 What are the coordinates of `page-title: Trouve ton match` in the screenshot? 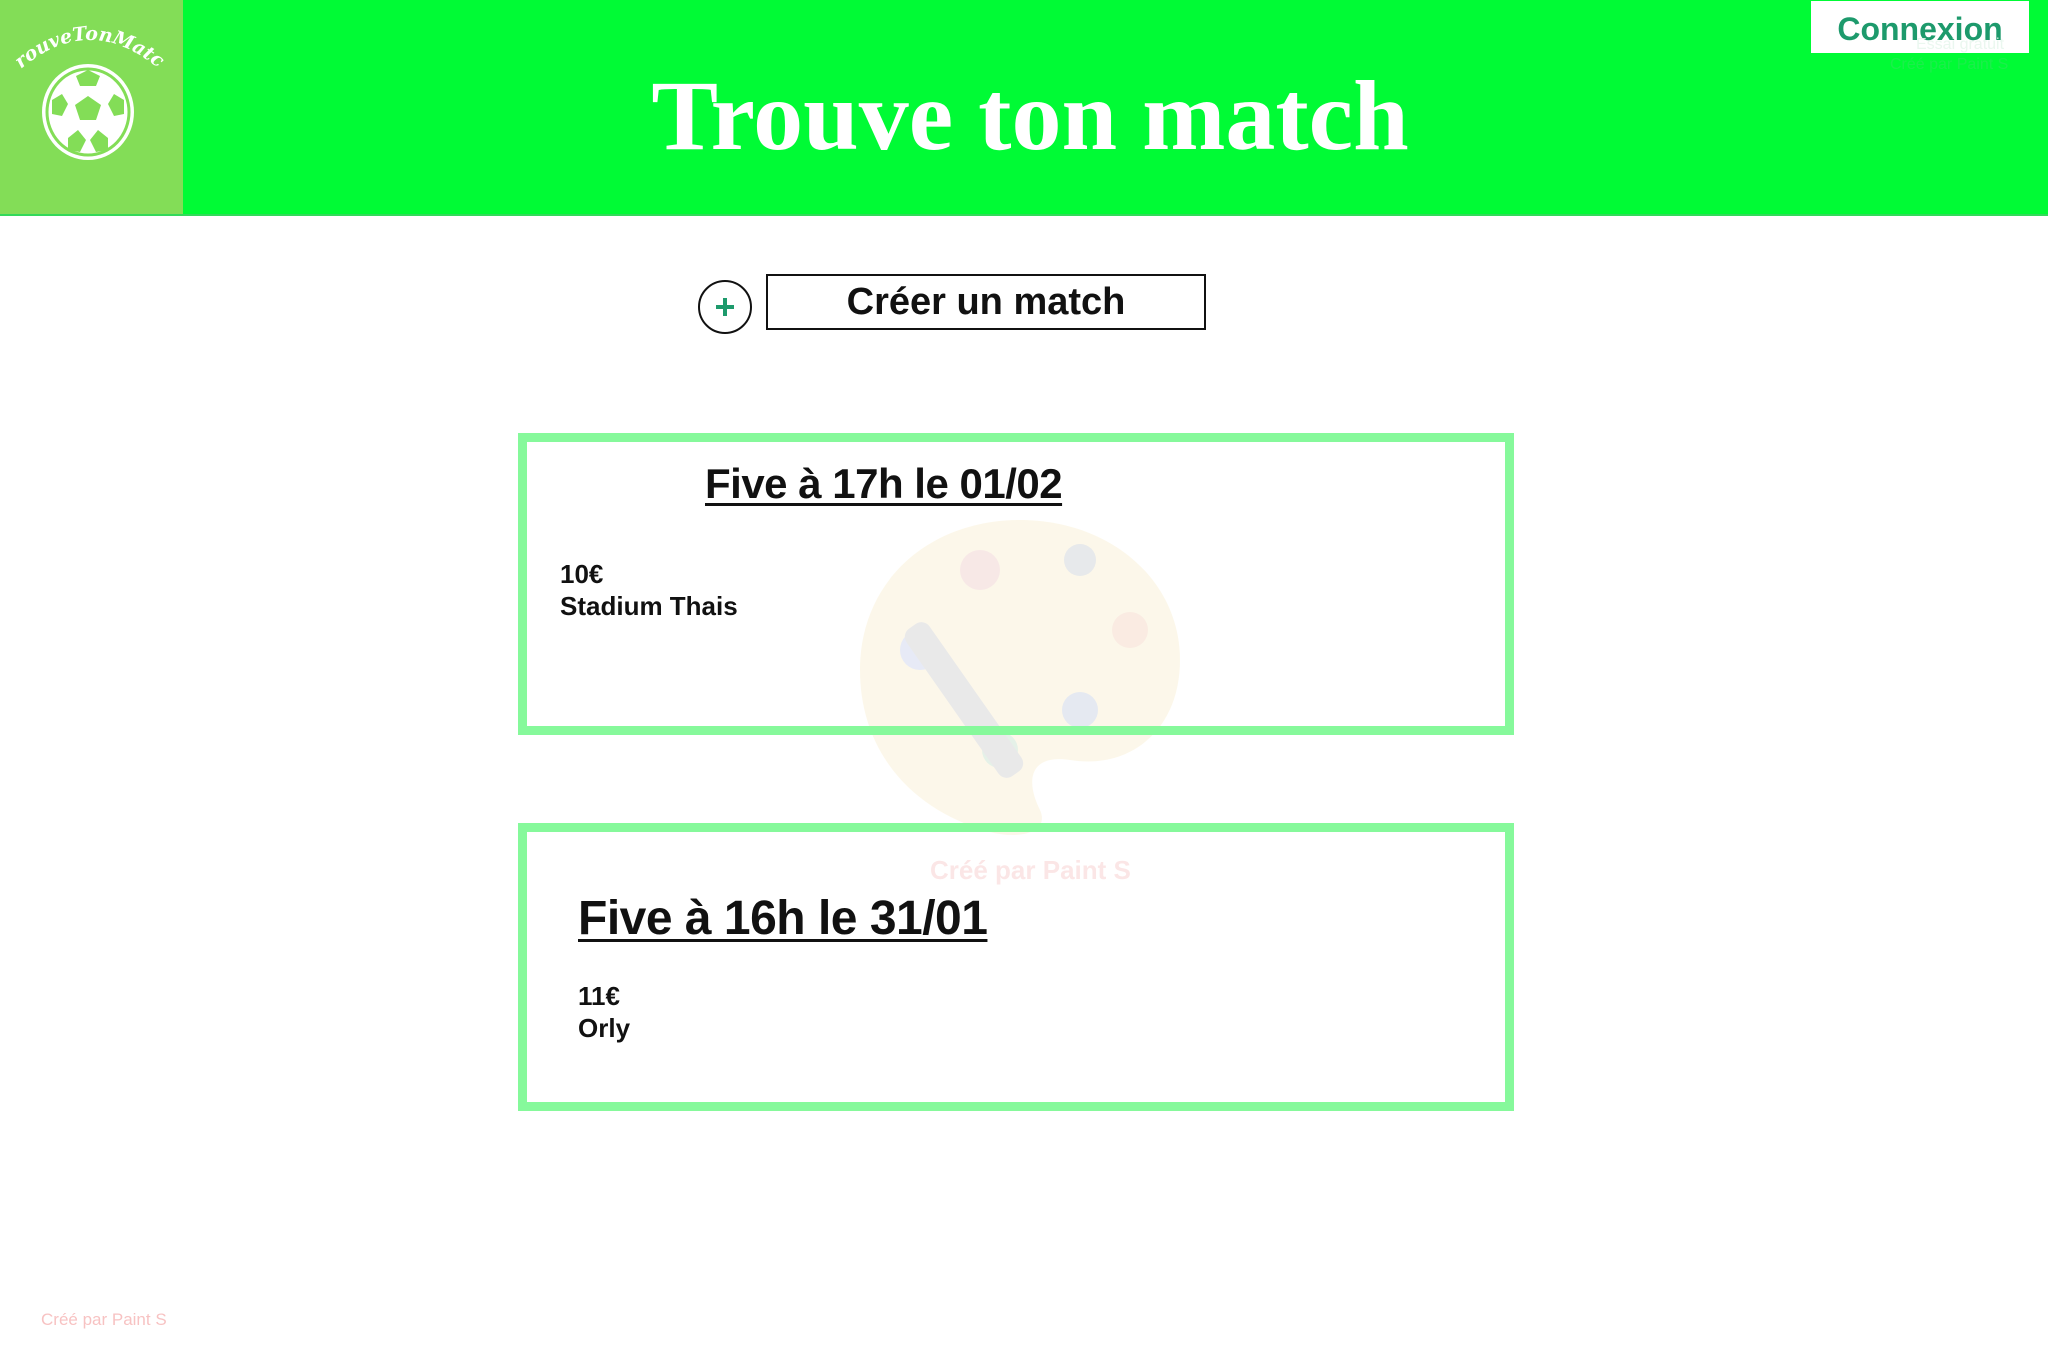 It's located at (1030, 115).